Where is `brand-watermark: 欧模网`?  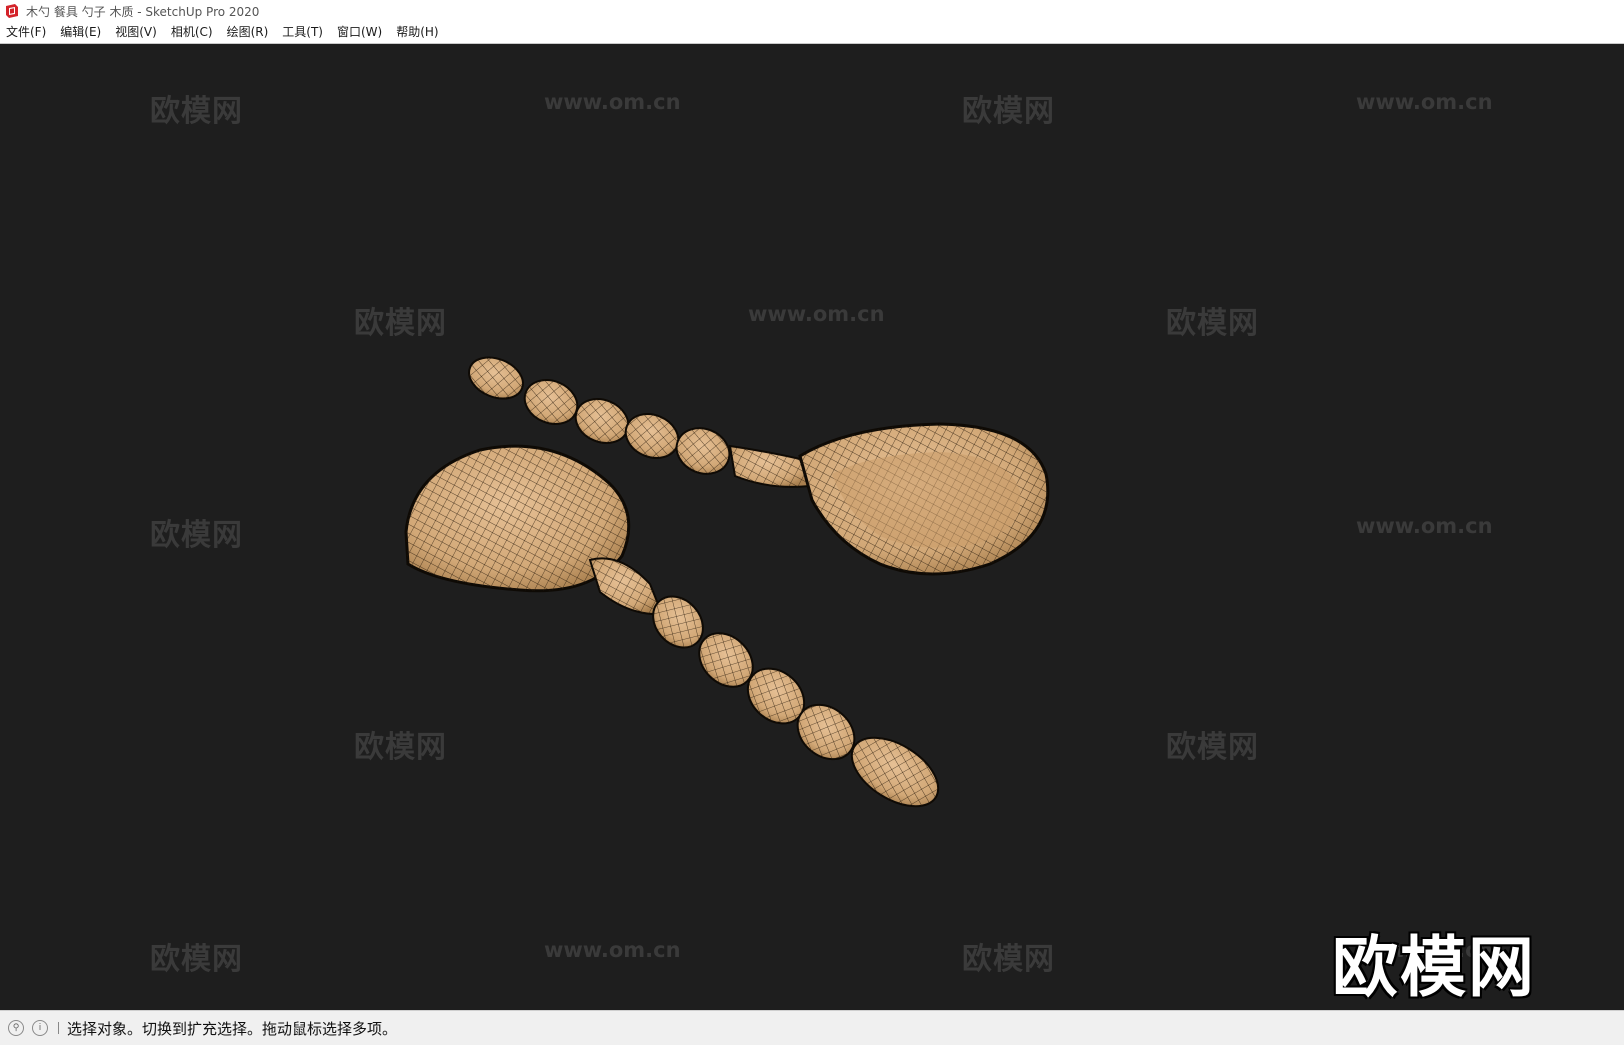 brand-watermark: 欧模网 is located at coordinates (1434, 967).